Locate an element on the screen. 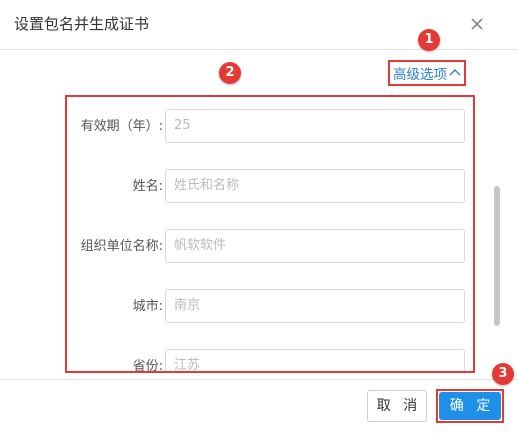 The height and width of the screenshot is (433, 518). advanced-options-label: 高级选项 is located at coordinates (420, 75).